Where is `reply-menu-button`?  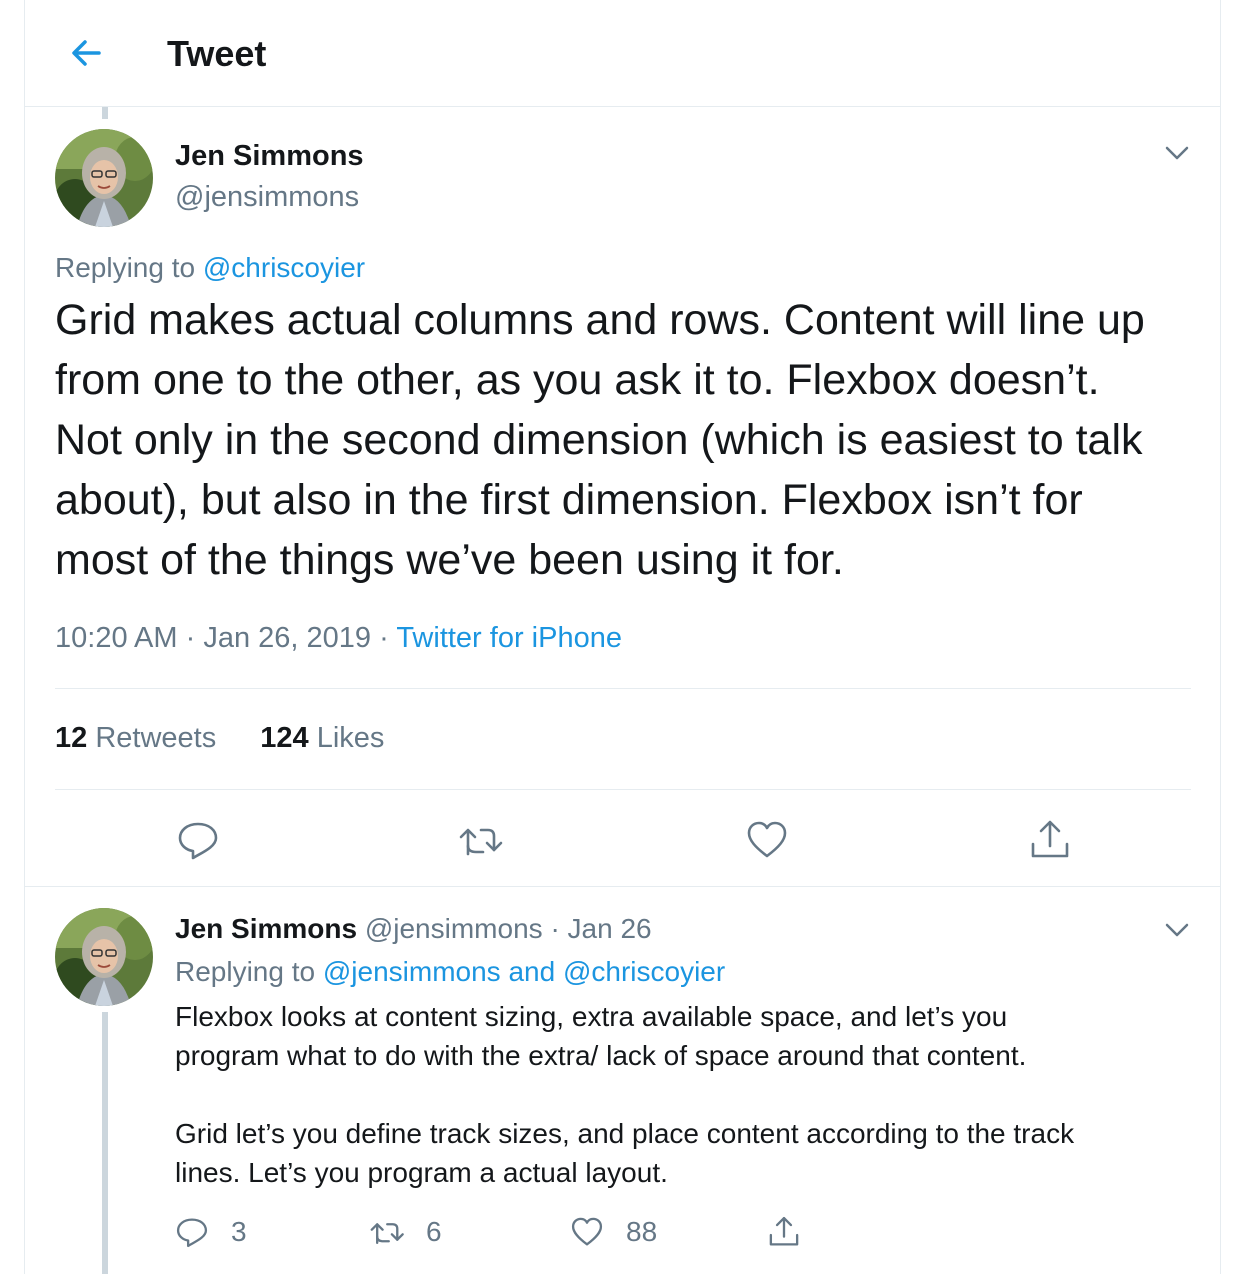 reply-menu-button is located at coordinates (1177, 930).